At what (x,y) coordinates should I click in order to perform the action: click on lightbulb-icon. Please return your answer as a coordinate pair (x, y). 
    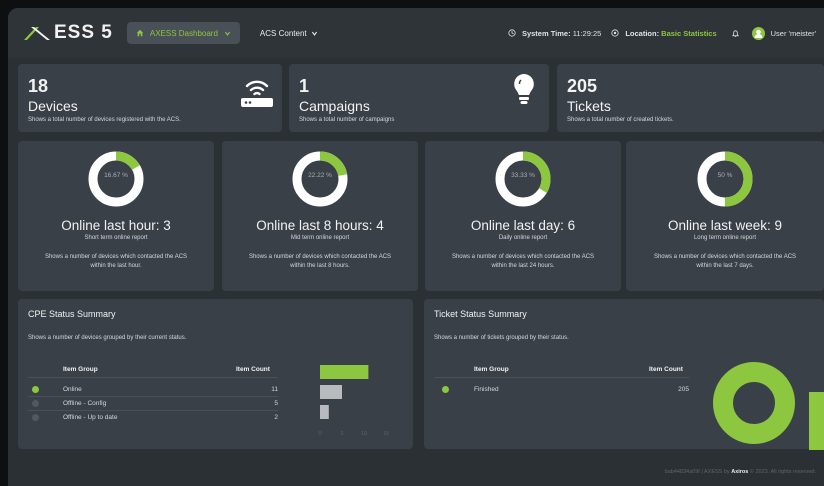
    Looking at the image, I should click on (524, 89).